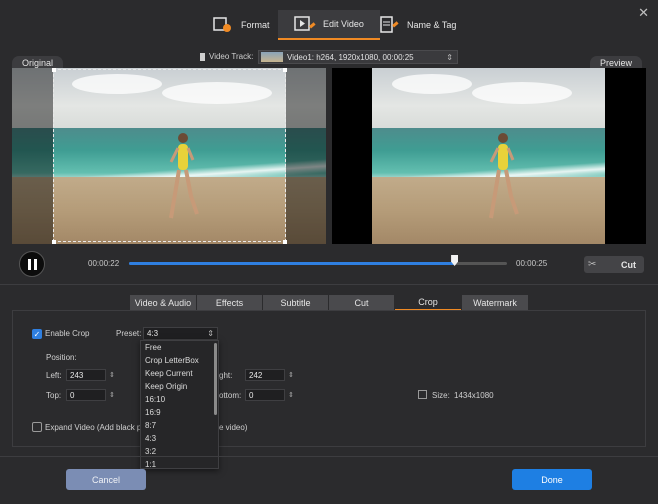 The height and width of the screenshot is (504, 658). I want to click on pause-icon-bar, so click(35, 264).